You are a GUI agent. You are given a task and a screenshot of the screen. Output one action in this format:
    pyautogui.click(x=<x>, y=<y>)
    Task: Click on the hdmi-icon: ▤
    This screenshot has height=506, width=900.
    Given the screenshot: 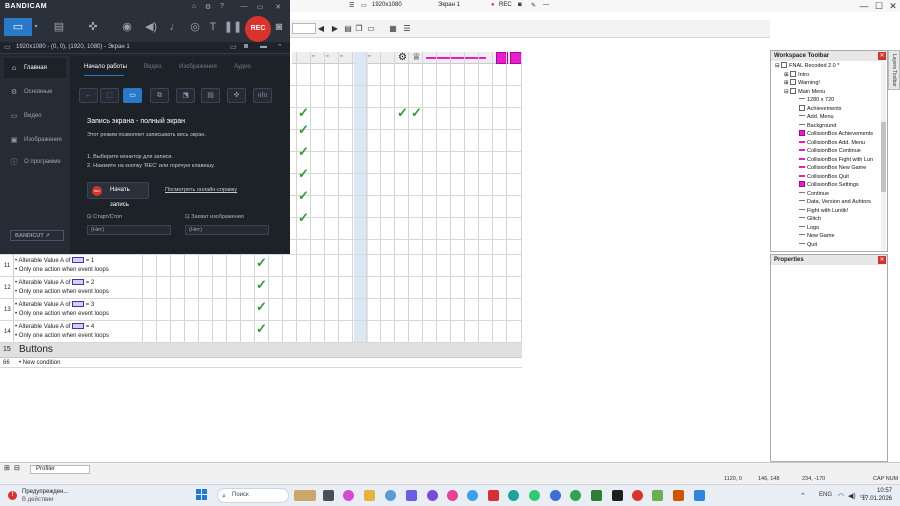 What is the action you would take?
    pyautogui.click(x=210, y=95)
    